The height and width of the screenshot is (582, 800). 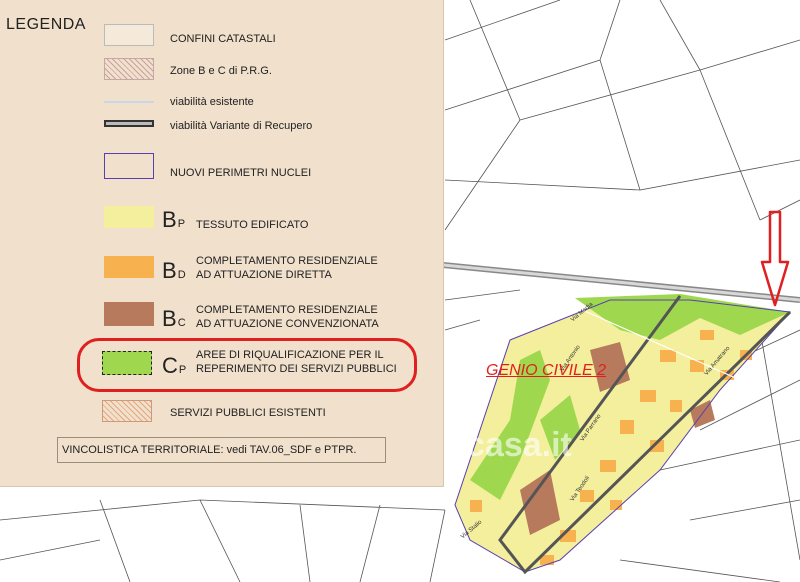 What do you see at coordinates (247, 365) in the screenshot?
I see `highlight-ellipse` at bounding box center [247, 365].